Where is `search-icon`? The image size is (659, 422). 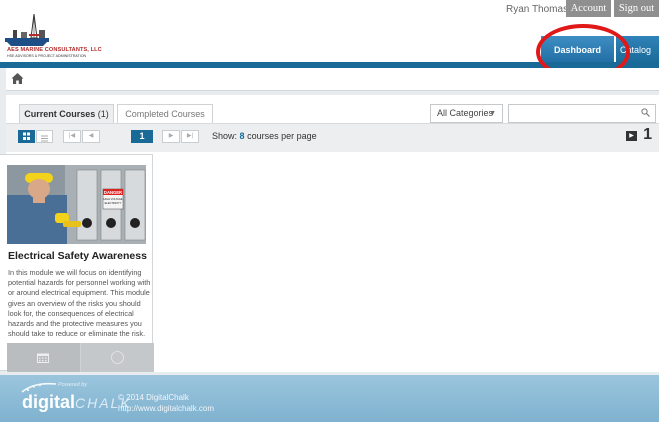
search-icon is located at coordinates (645, 113).